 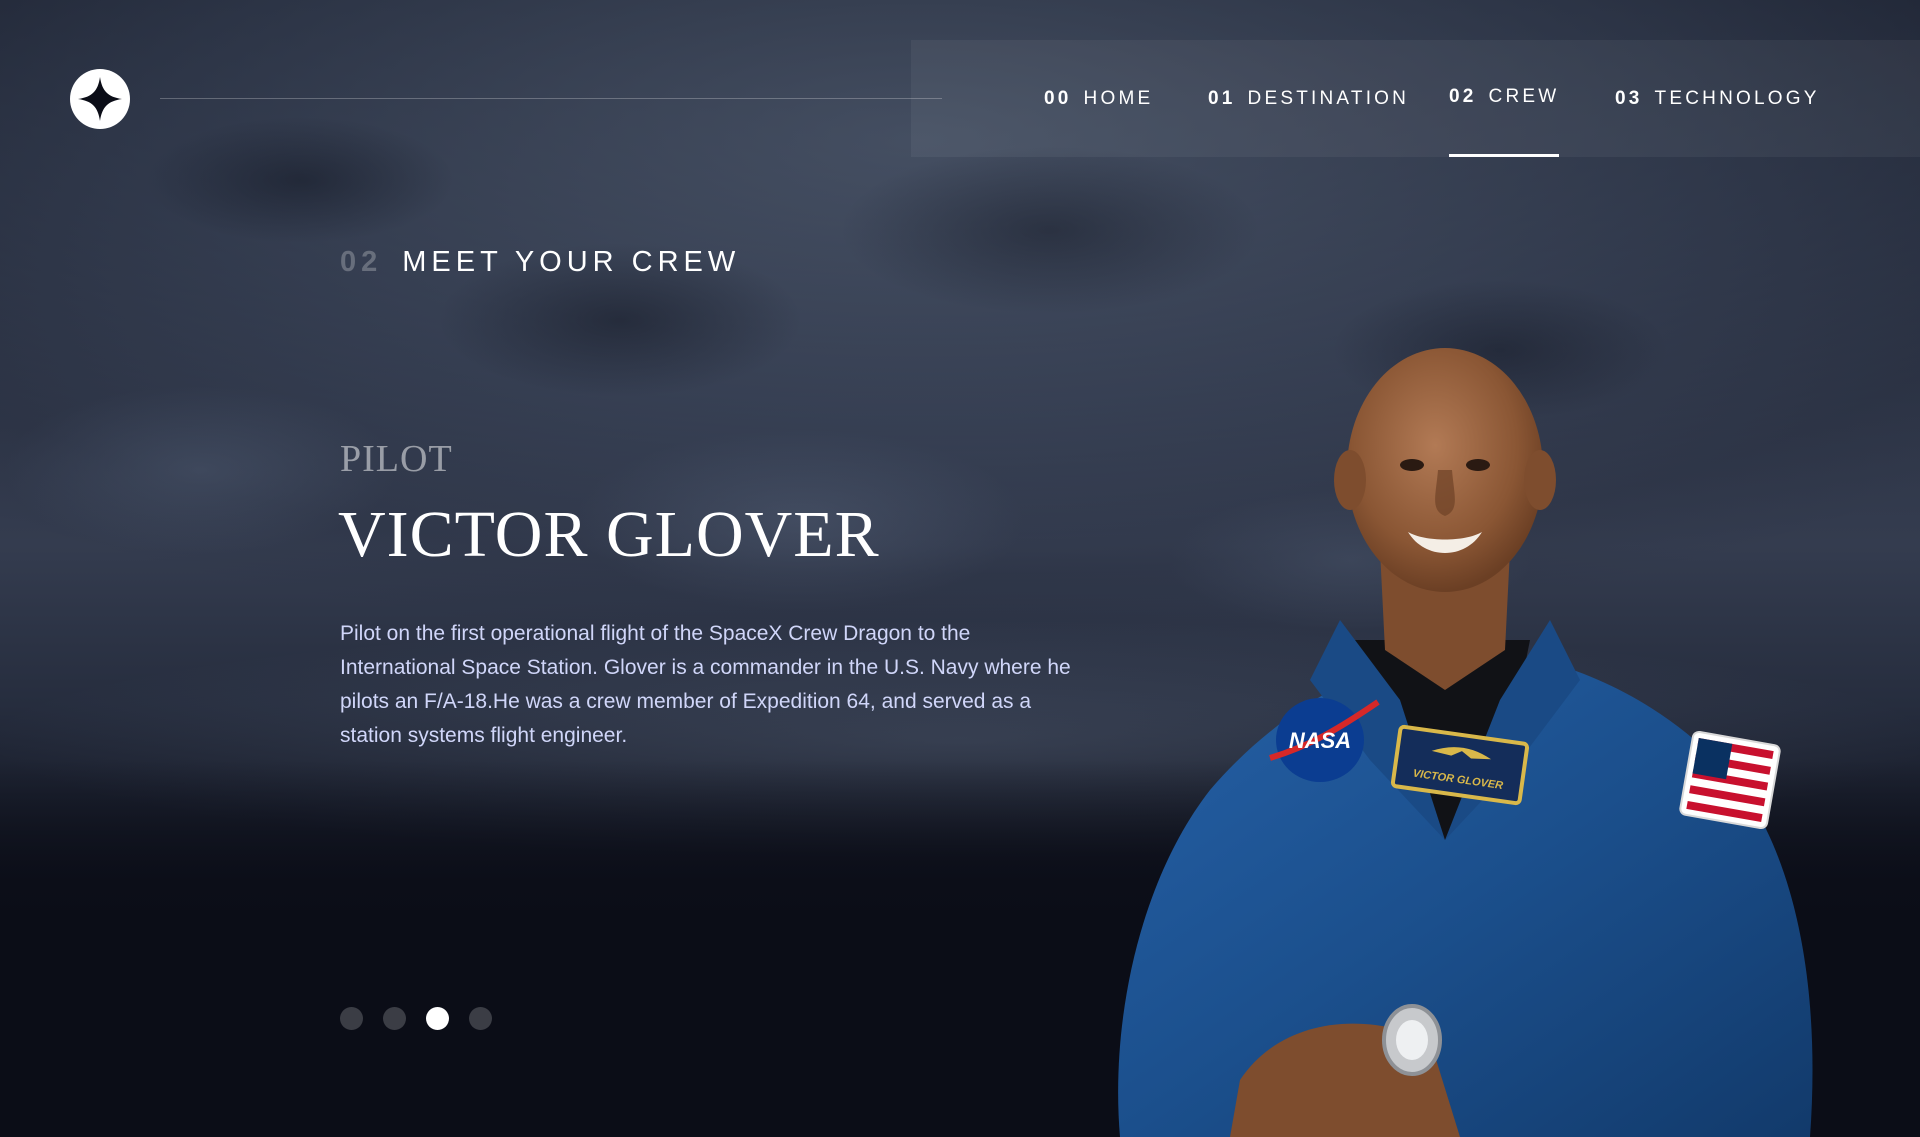 I want to click on nav-item-num: 00, so click(x=1058, y=98).